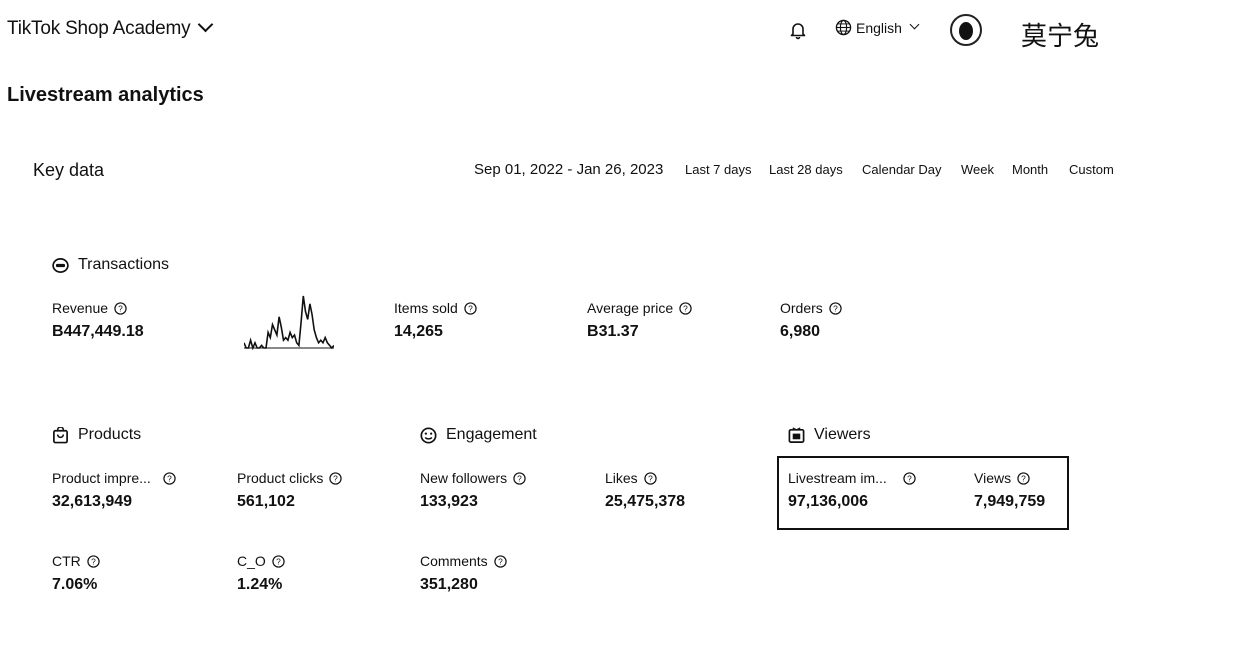 The height and width of the screenshot is (653, 1235). Describe the element at coordinates (618, 331) in the screenshot. I see `average-price-number: 31.37` at that location.